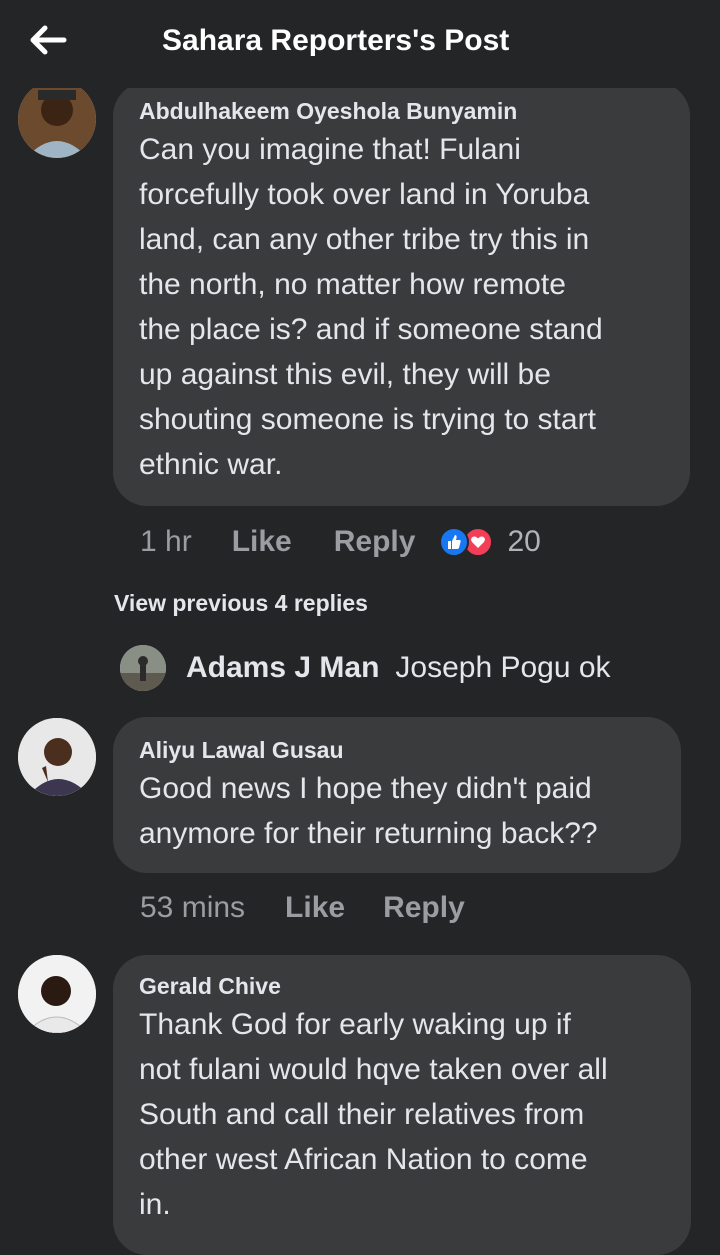 Image resolution: width=720 pixels, height=1255 pixels. I want to click on back-button, so click(48, 40).